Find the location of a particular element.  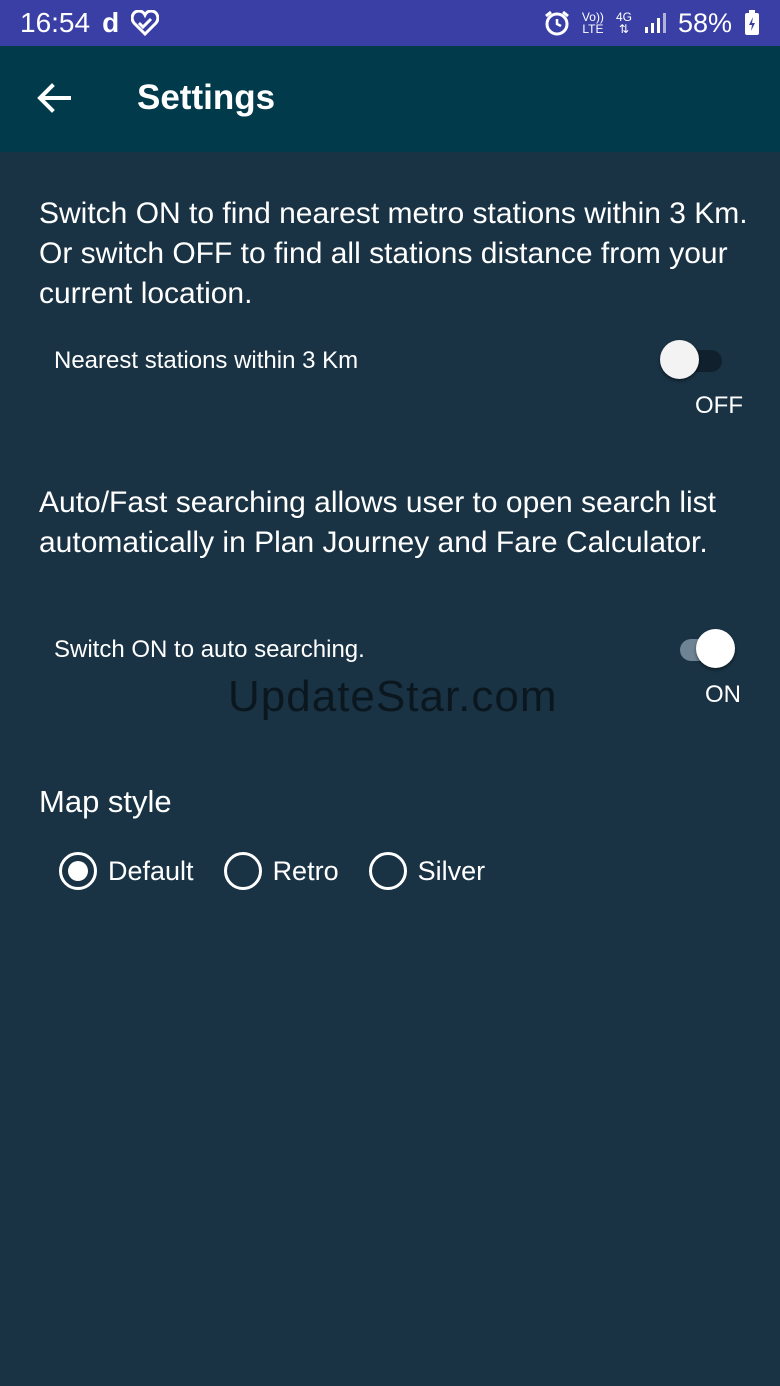

radio-silver-label: Silver is located at coordinates (451, 870).